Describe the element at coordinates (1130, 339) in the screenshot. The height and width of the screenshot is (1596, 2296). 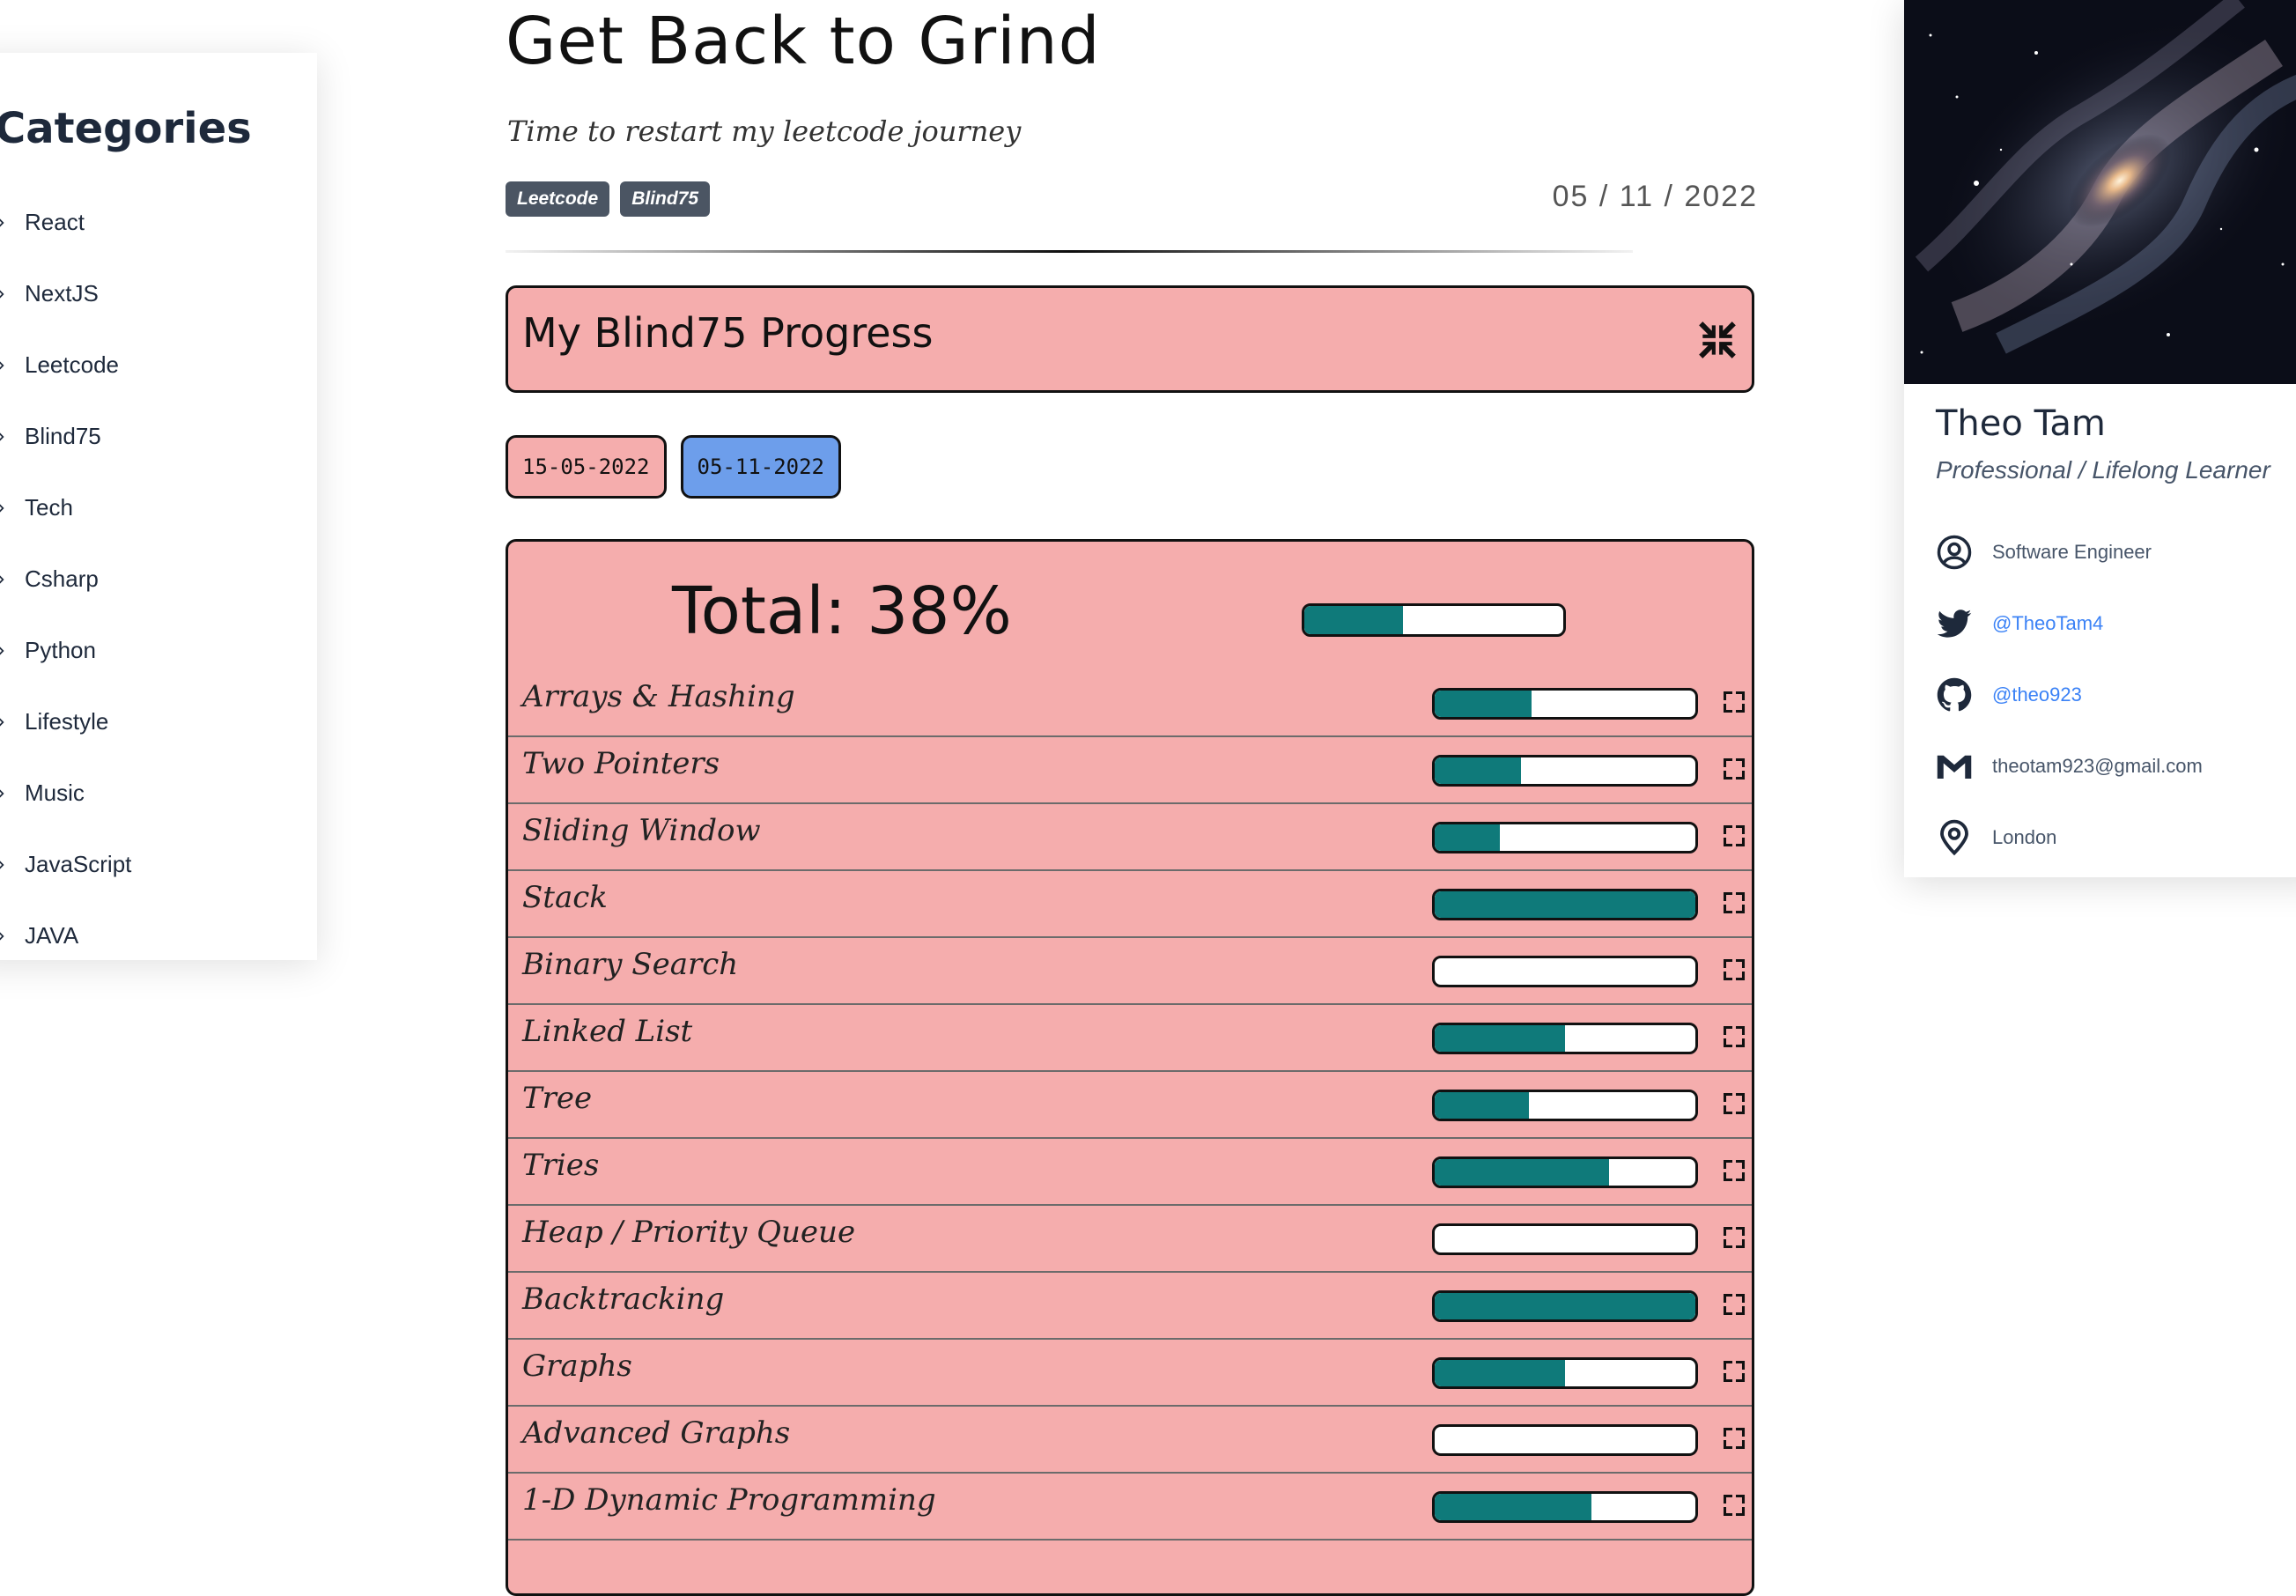
I see `progress-collapse-header: My Blind75 Progress` at that location.